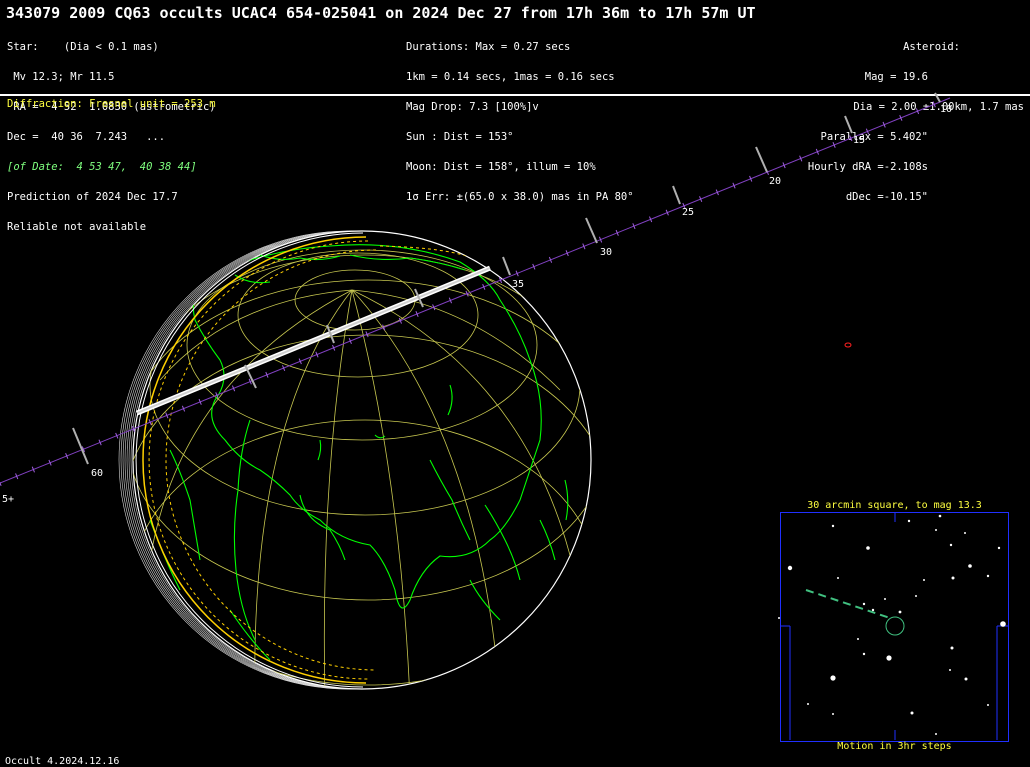  Describe the element at coordinates (8, 499) in the screenshot. I see `tick-label: 5+` at that location.